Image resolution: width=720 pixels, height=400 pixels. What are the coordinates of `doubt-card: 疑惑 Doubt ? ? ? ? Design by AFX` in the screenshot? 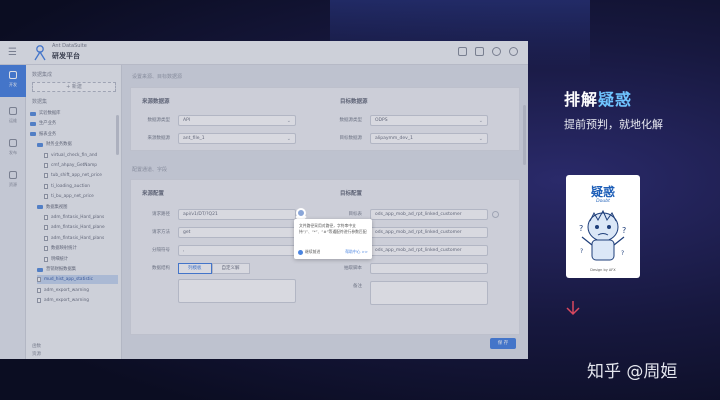 It's located at (603, 226).